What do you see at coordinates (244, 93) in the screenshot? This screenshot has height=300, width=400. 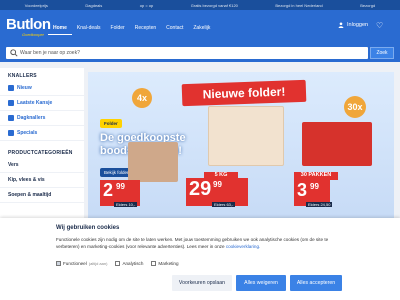 I see `banner-title: Nieuwe folder!` at bounding box center [244, 93].